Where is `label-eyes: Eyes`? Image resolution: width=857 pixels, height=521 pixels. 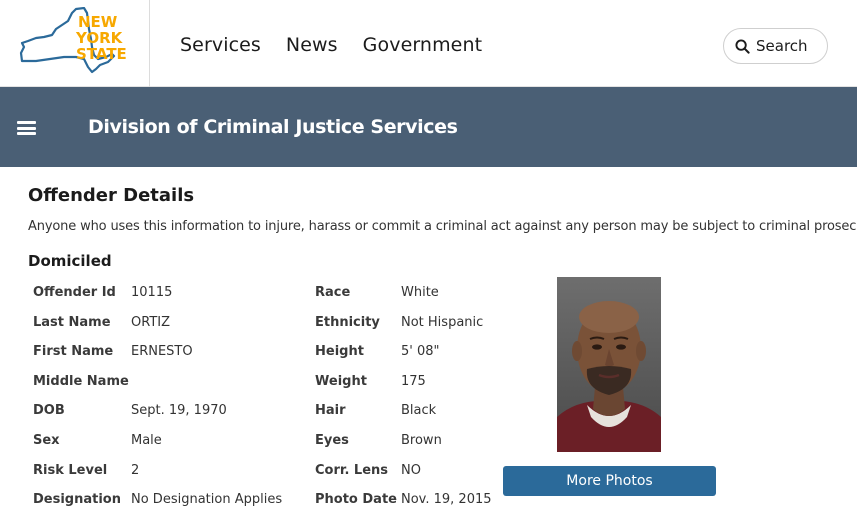
label-eyes: Eyes is located at coordinates (332, 440).